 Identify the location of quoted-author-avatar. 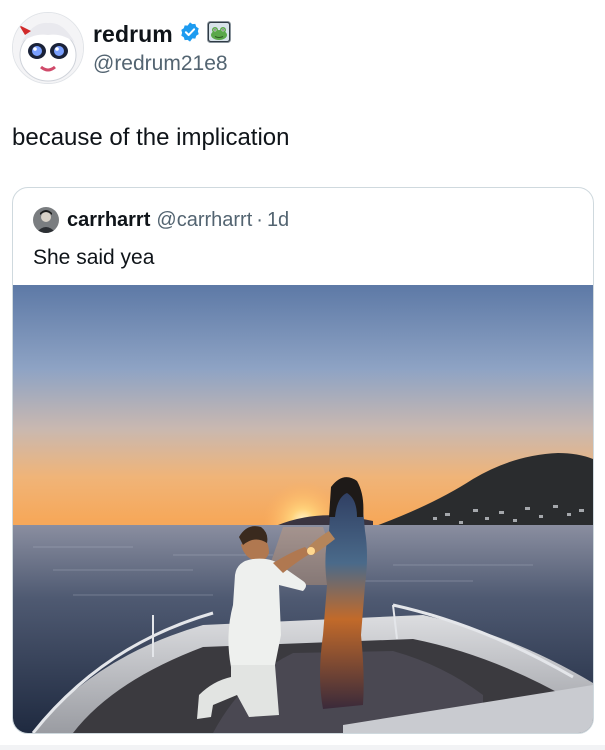
(46, 220).